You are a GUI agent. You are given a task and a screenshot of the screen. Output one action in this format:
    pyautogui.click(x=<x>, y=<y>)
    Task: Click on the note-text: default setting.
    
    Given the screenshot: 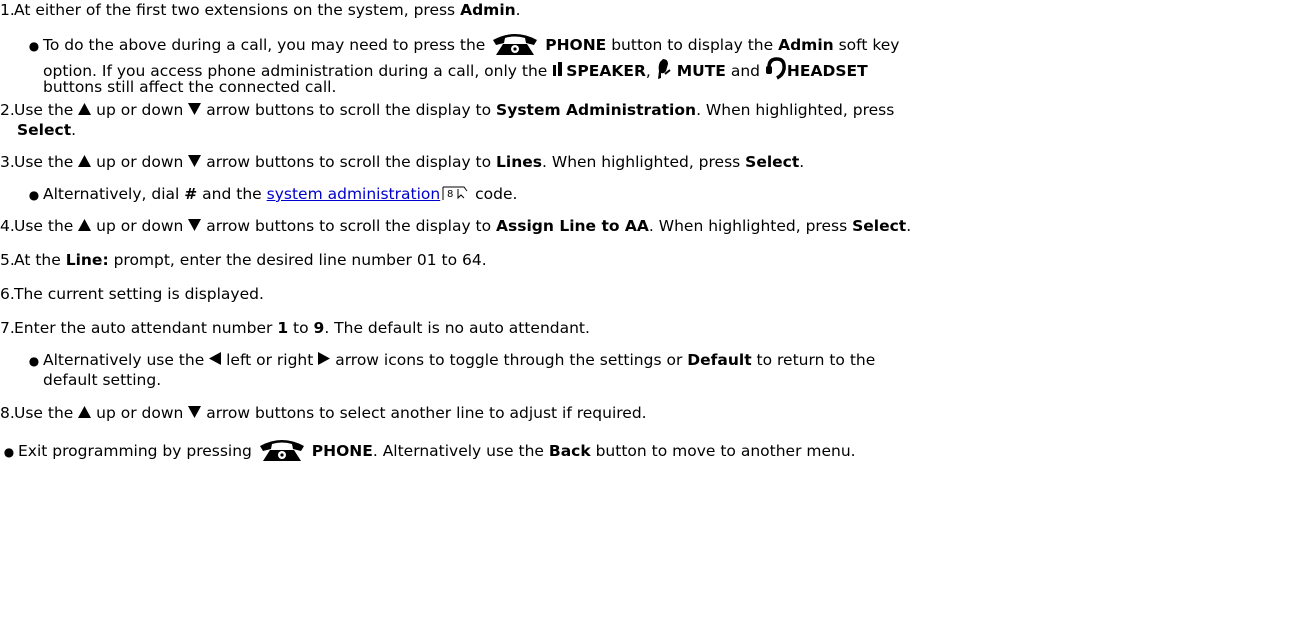 What is the action you would take?
    pyautogui.click(x=102, y=380)
    